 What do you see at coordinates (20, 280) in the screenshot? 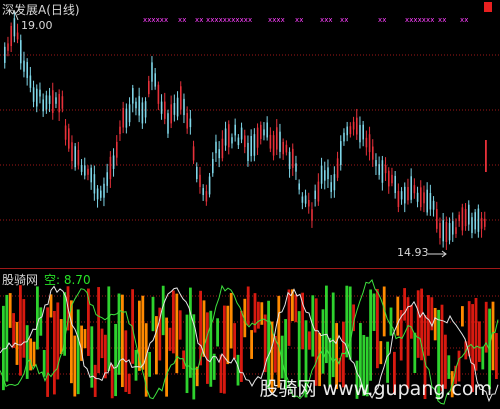
I see `indicator-name: 股骑网` at bounding box center [20, 280].